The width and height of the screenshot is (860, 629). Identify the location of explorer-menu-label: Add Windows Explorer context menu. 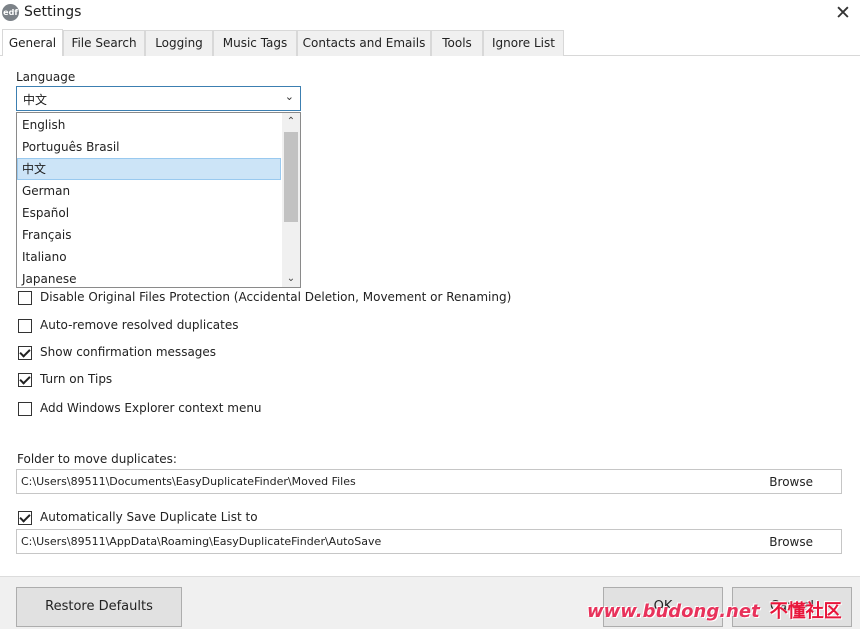
(151, 408).